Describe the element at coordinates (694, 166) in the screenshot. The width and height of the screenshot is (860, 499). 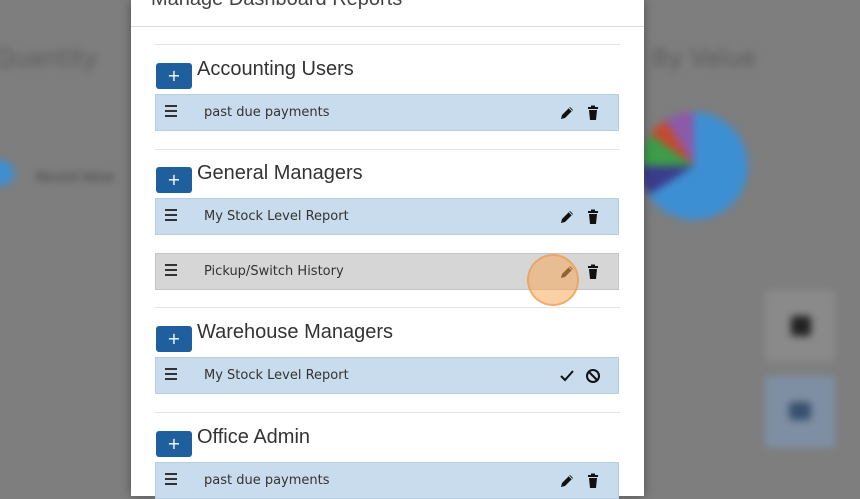
I see `background-pie-chart` at that location.